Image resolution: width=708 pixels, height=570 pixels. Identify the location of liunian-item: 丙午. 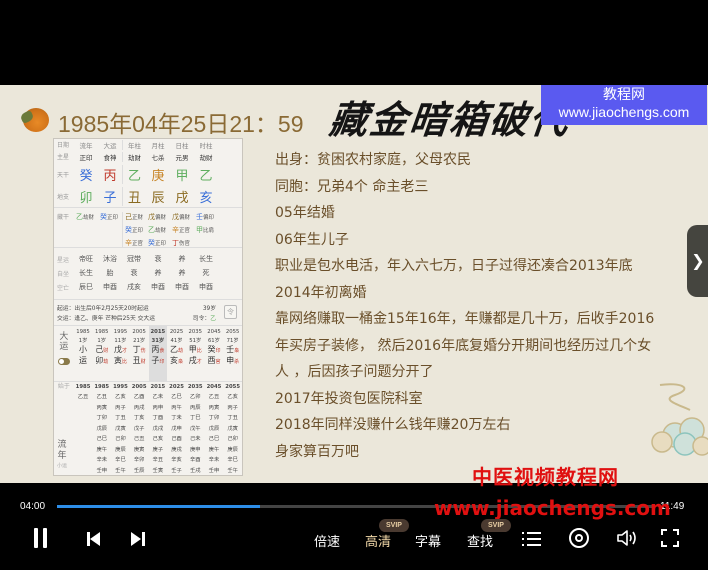
(176, 408).